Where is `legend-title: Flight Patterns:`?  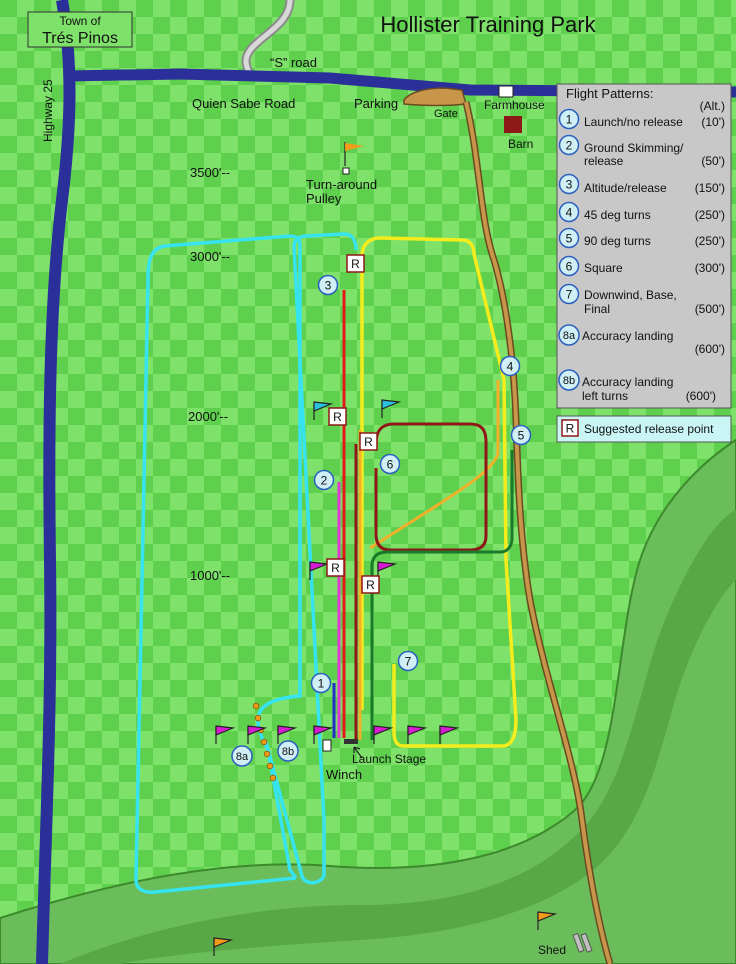
legend-title: Flight Patterns: is located at coordinates (609, 93).